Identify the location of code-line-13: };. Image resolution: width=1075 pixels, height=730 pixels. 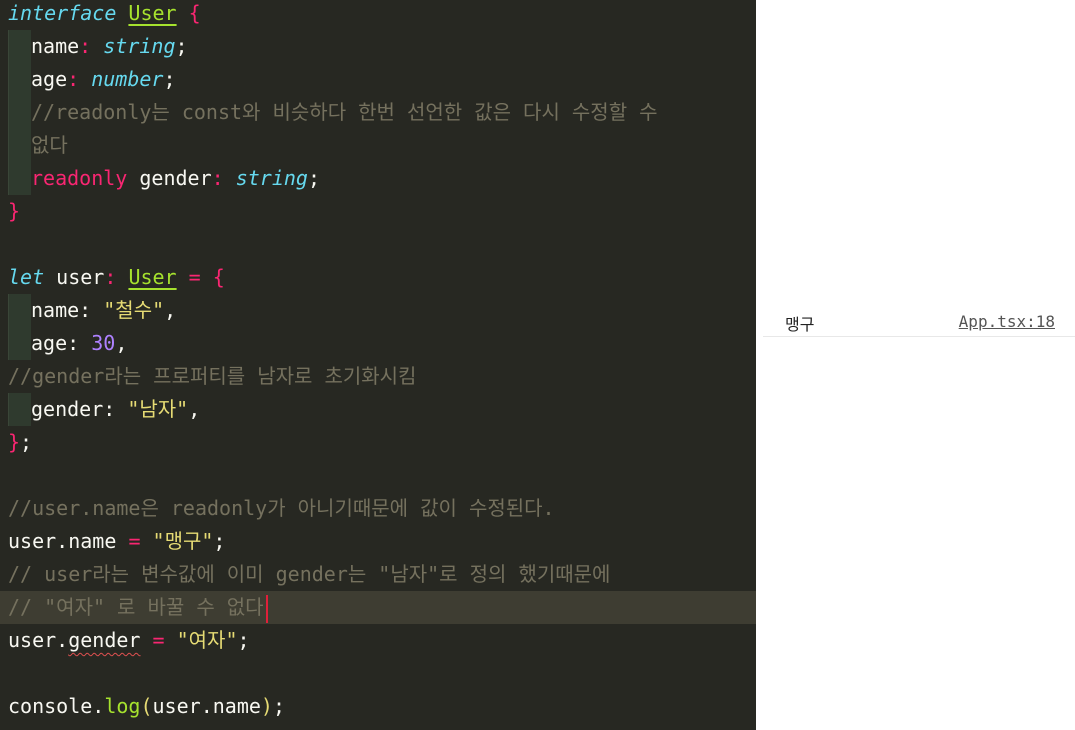
(20, 442).